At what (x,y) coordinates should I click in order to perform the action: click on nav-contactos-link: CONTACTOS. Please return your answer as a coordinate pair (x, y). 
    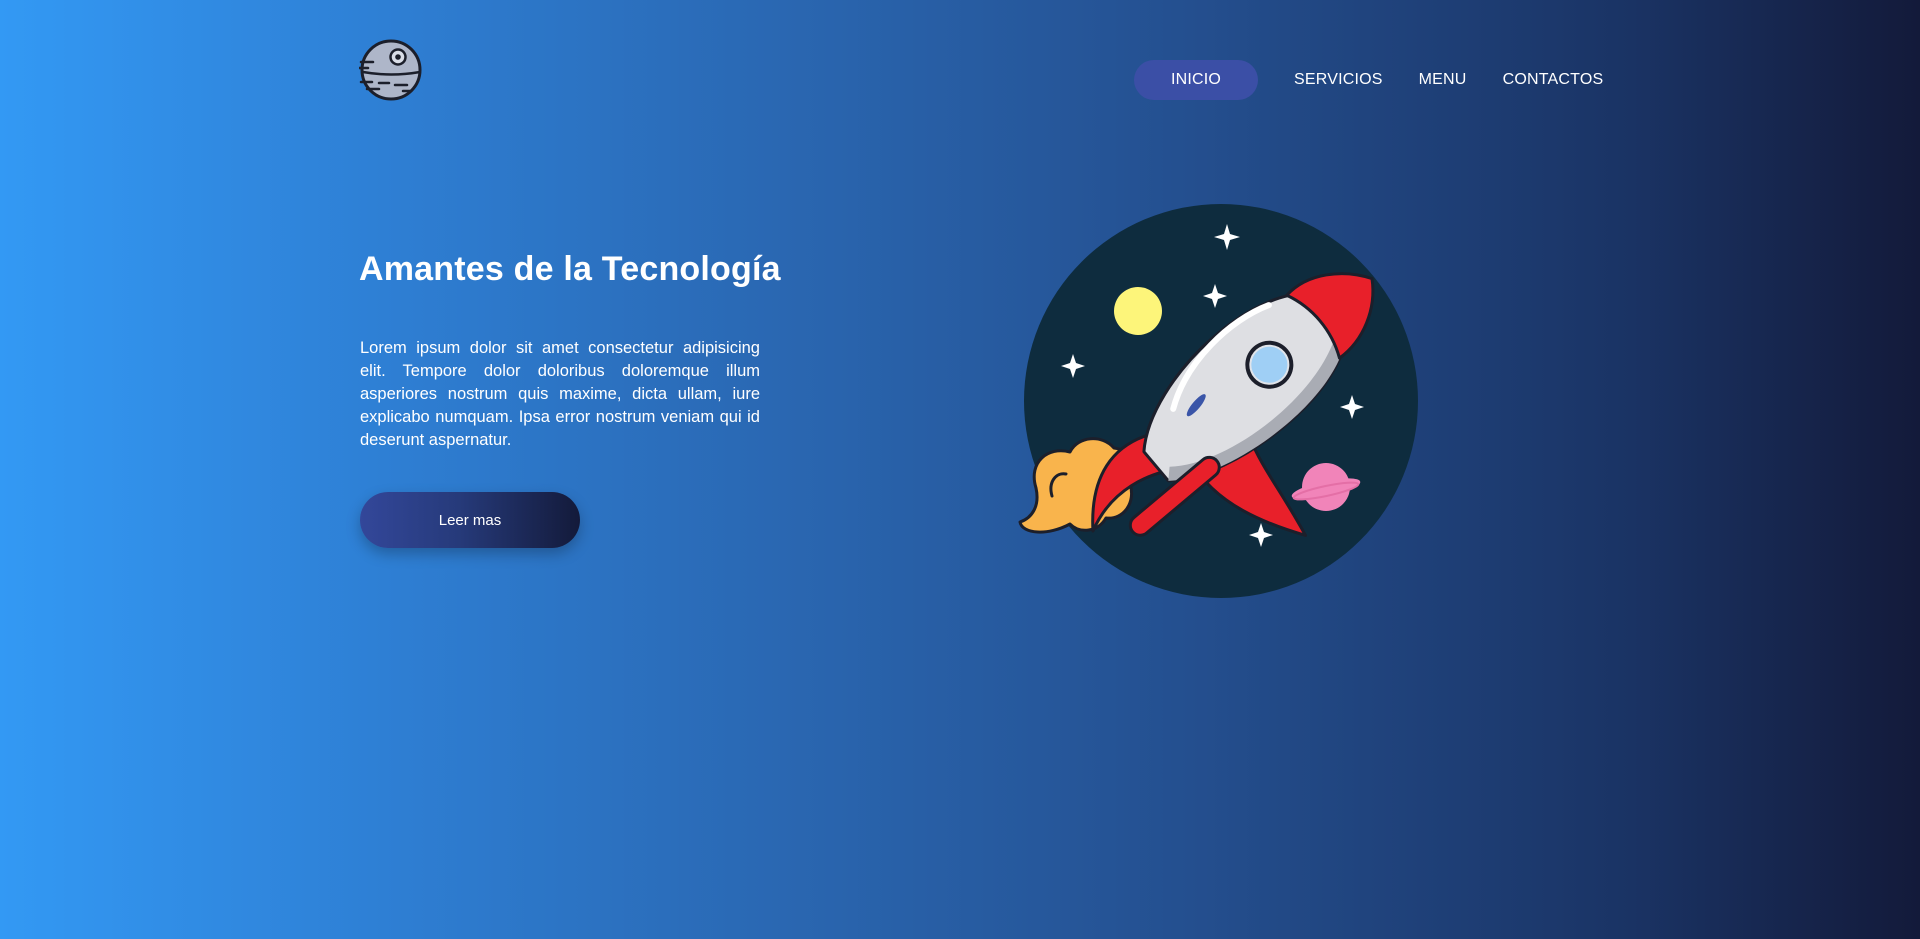
    Looking at the image, I should click on (1553, 80).